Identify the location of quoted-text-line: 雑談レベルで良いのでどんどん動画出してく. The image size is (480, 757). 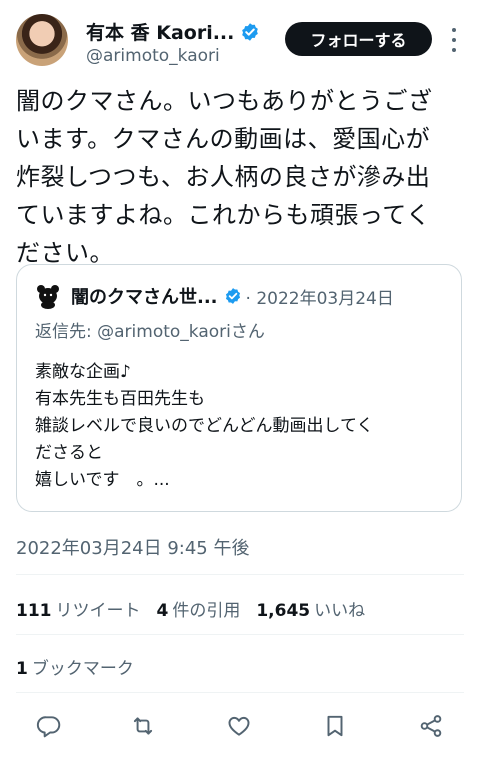
(204, 426).